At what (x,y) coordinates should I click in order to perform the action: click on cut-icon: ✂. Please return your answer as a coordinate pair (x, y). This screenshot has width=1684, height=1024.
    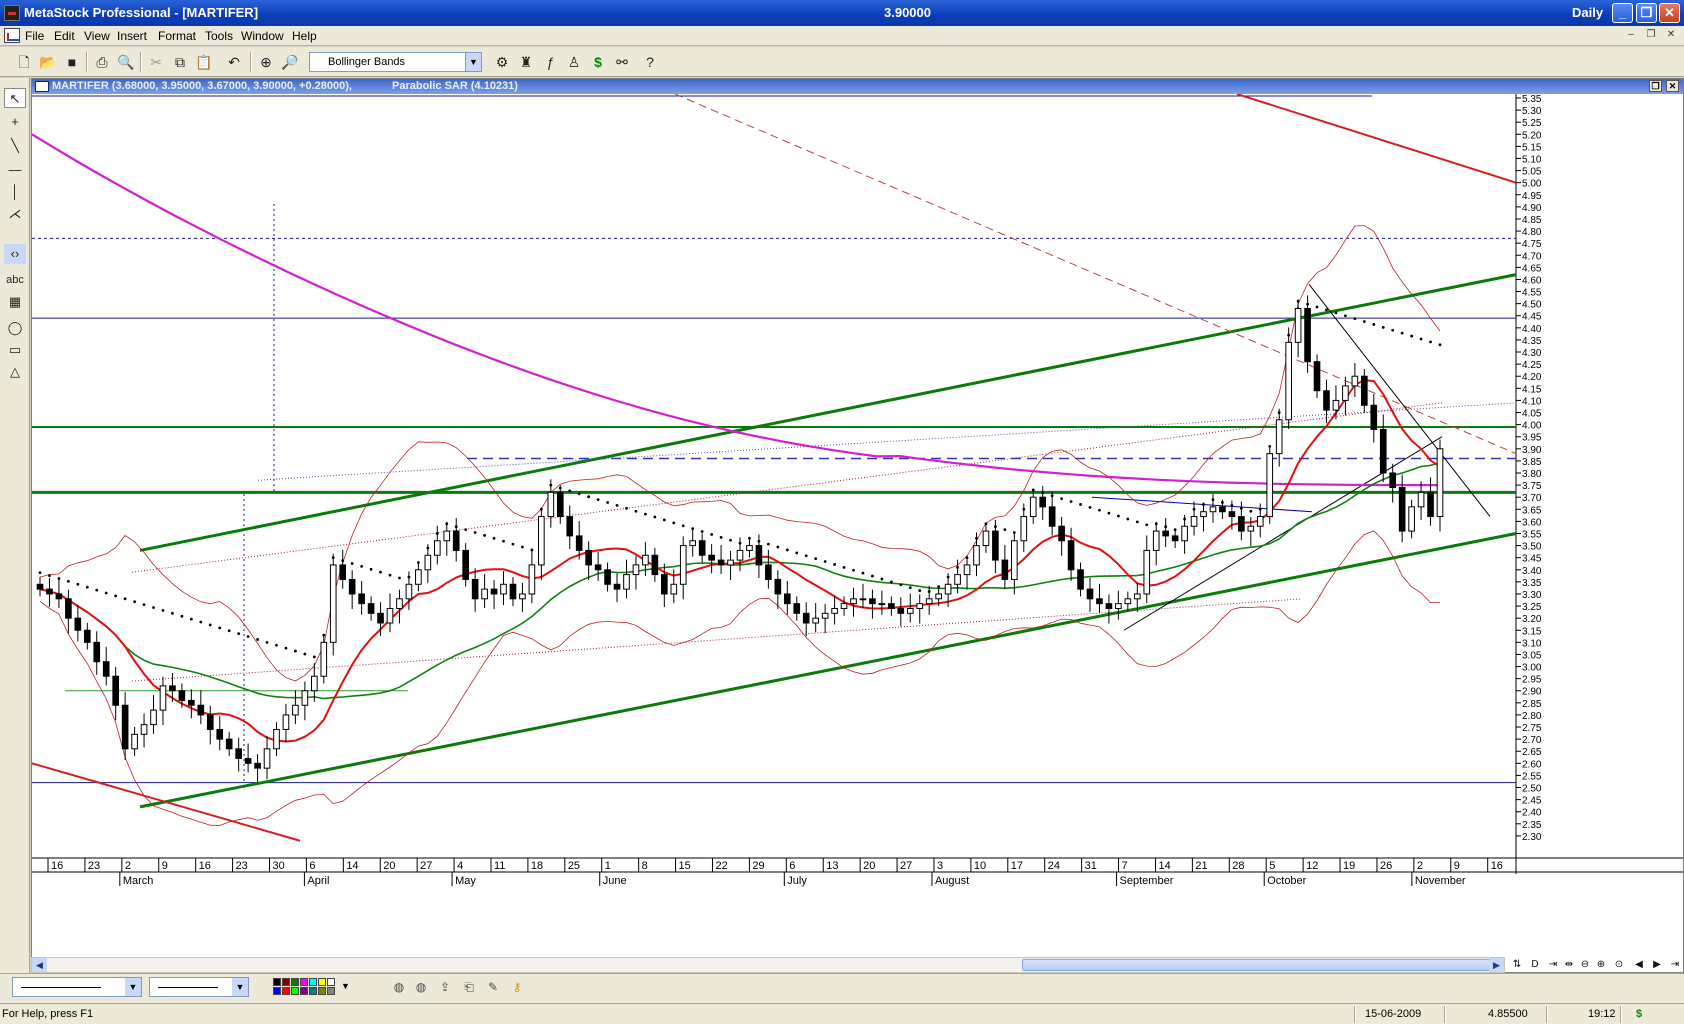
    Looking at the image, I should click on (156, 62).